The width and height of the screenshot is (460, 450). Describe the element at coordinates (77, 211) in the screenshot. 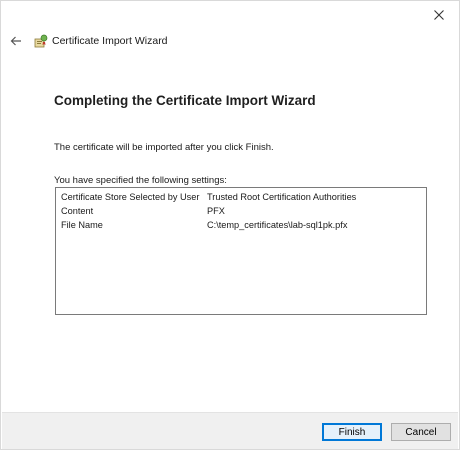

I see `setting-key: Content` at that location.